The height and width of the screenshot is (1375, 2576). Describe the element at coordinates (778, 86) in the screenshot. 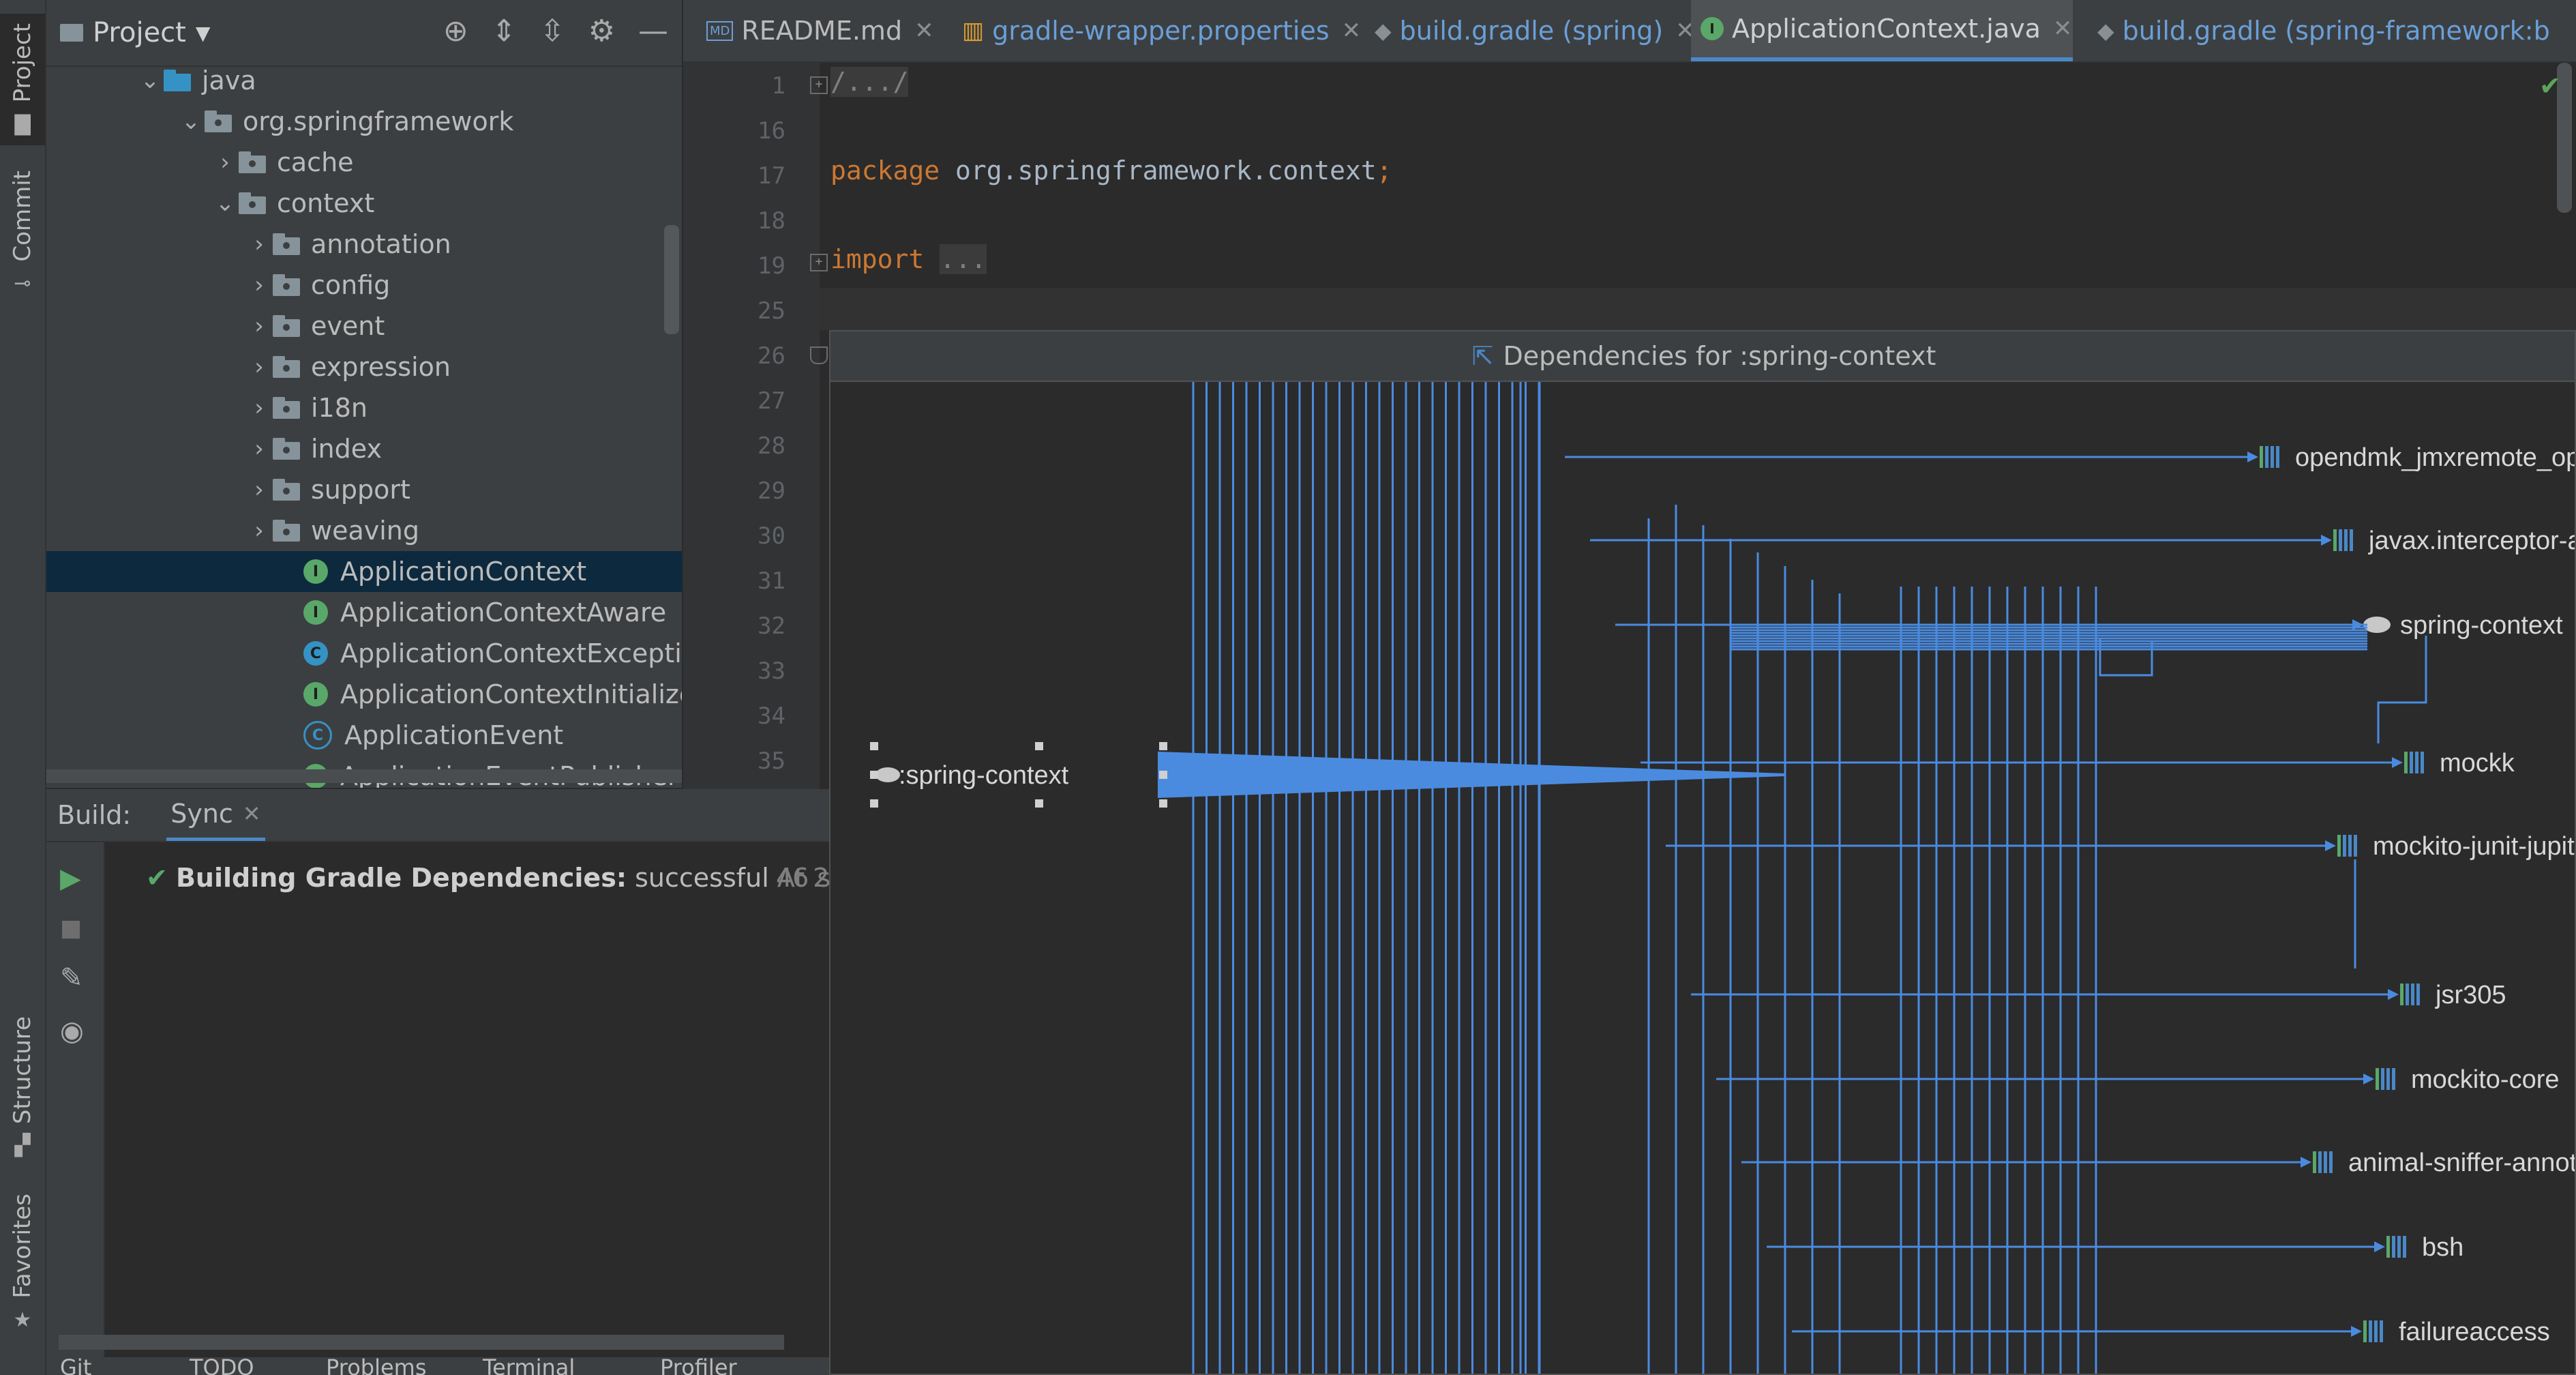

I see `line-number: 1` at that location.